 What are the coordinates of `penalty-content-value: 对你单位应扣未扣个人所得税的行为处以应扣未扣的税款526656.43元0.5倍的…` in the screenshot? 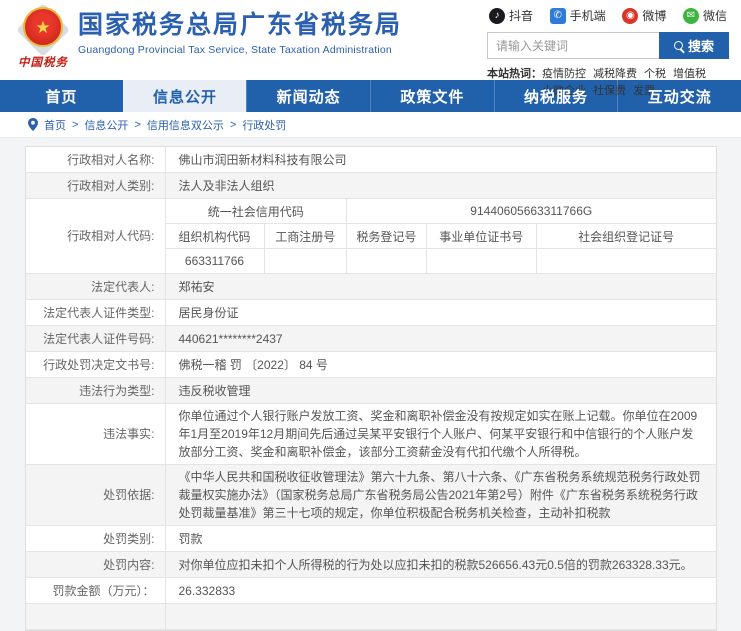 It's located at (435, 564).